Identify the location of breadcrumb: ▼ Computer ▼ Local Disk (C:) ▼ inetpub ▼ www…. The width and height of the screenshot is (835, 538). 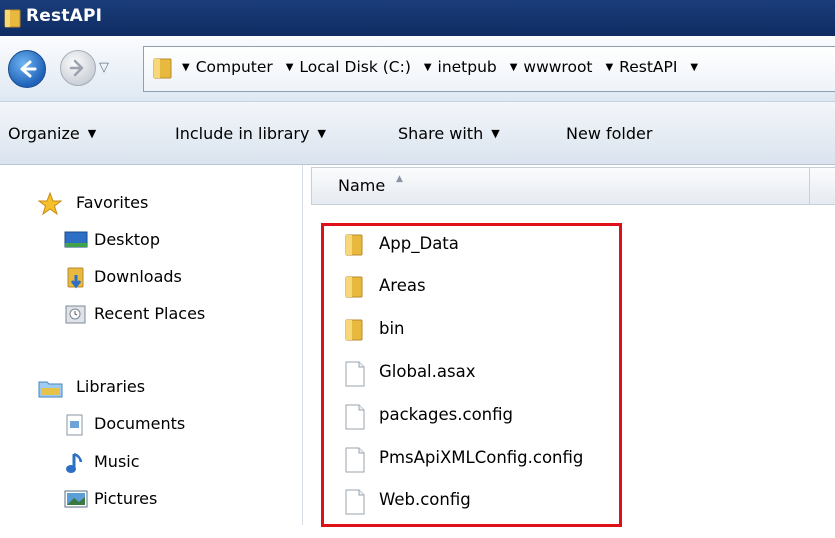
(447, 67).